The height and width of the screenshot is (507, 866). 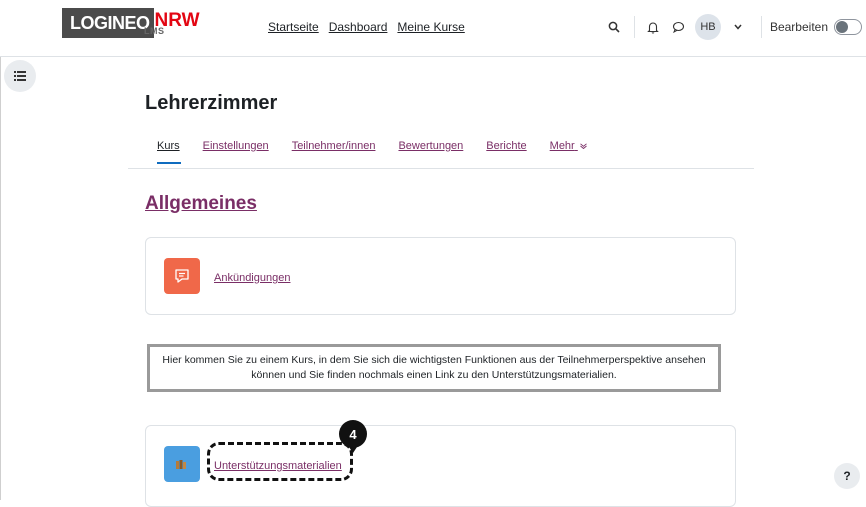 I want to click on messages-icon, so click(x=679, y=27).